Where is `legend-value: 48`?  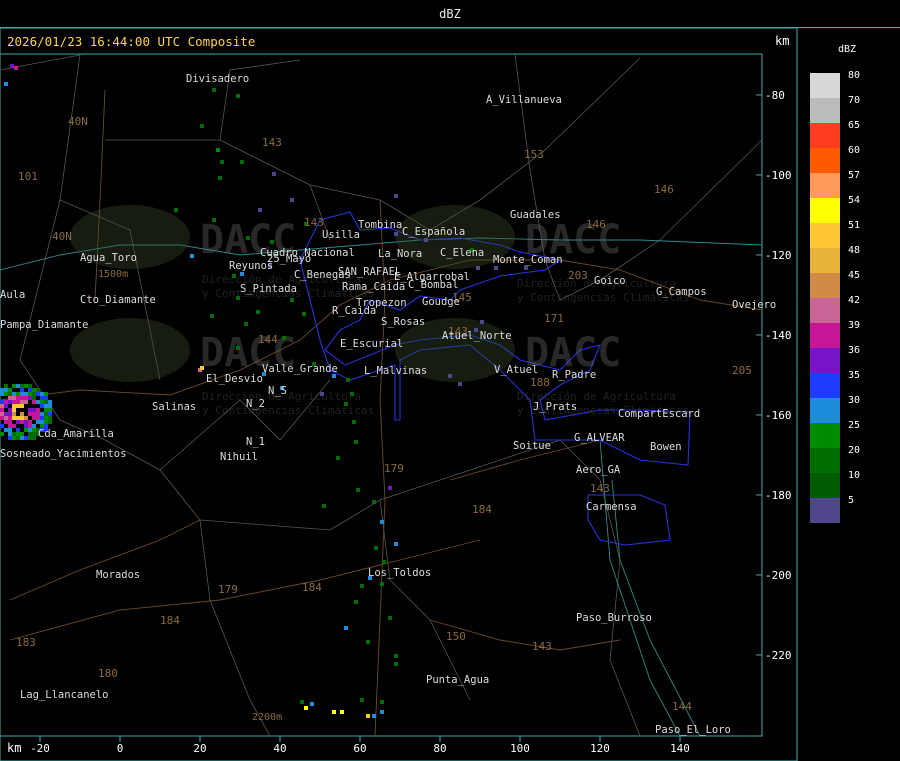 legend-value: 48 is located at coordinates (854, 250).